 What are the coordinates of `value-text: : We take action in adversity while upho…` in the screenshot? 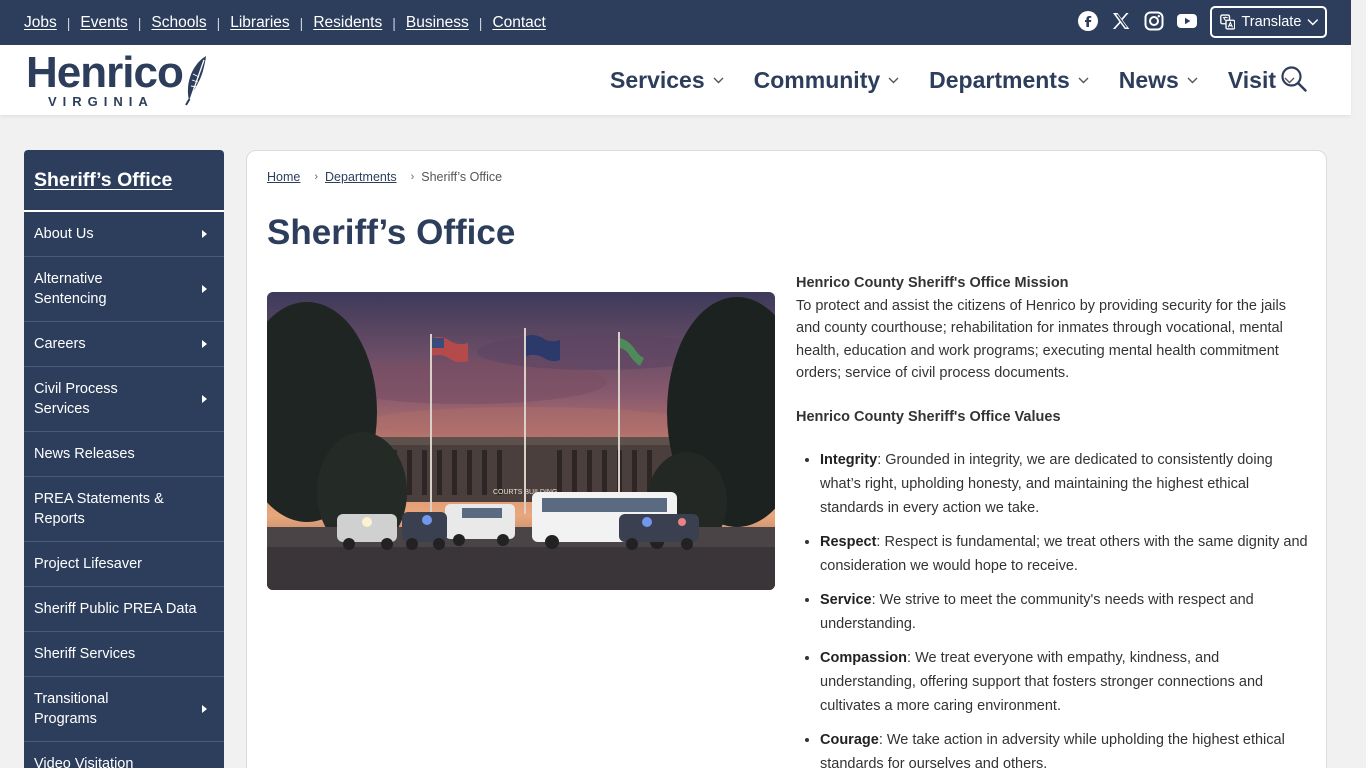 It's located at (1052, 750).